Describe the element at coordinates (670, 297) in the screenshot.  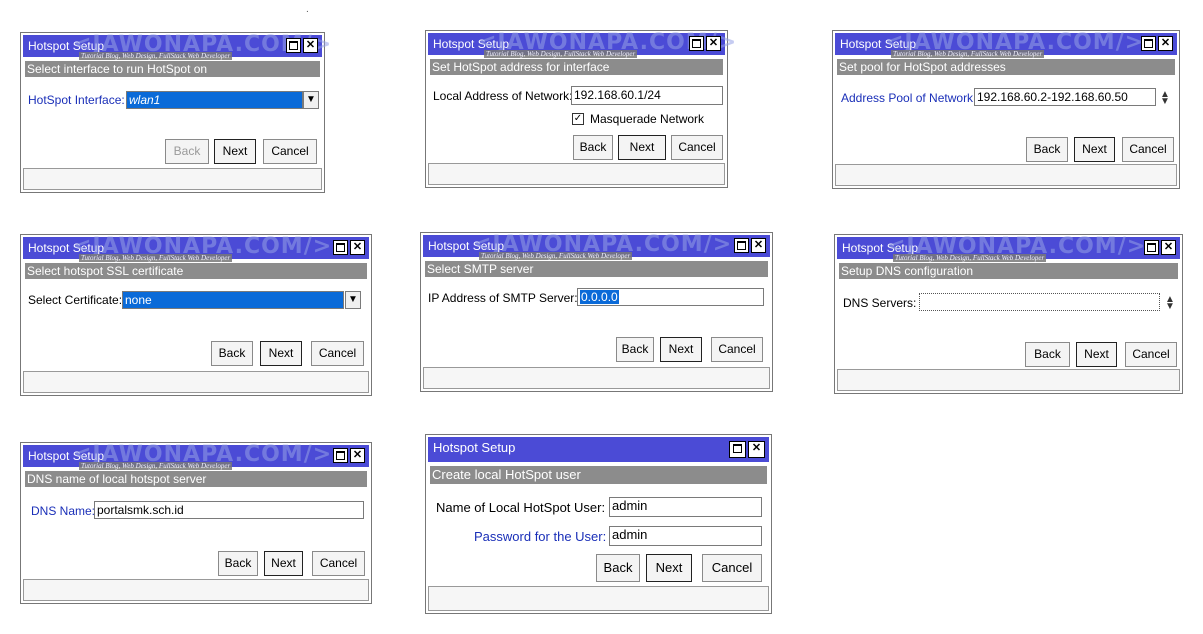
I see `smtp-address-input: 0.0.0.0` at that location.